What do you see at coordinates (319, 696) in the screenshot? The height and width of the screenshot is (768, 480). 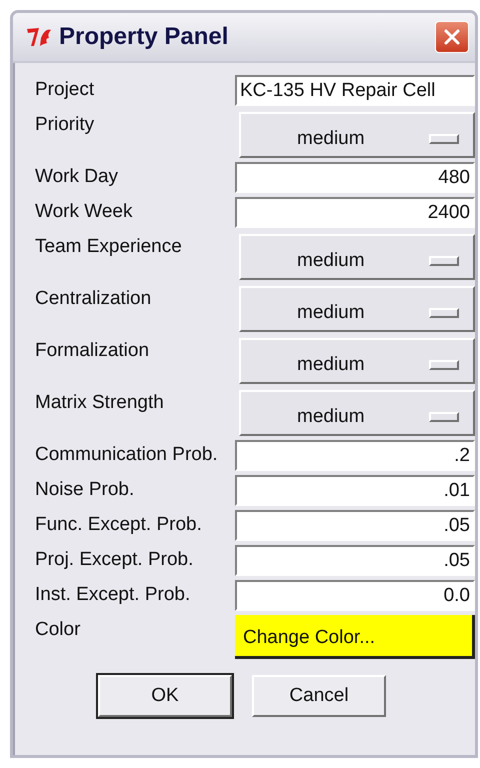 I see `dialog-button: Cancel` at bounding box center [319, 696].